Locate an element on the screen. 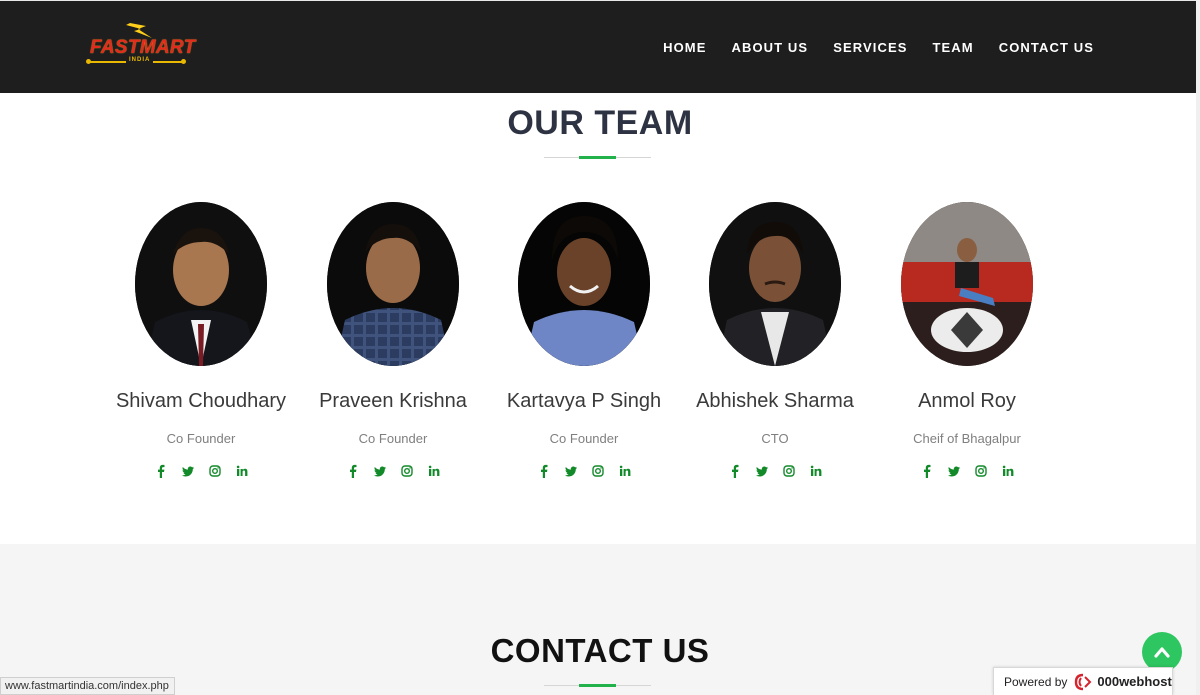  logo-text: FASTMART is located at coordinates (143, 47).